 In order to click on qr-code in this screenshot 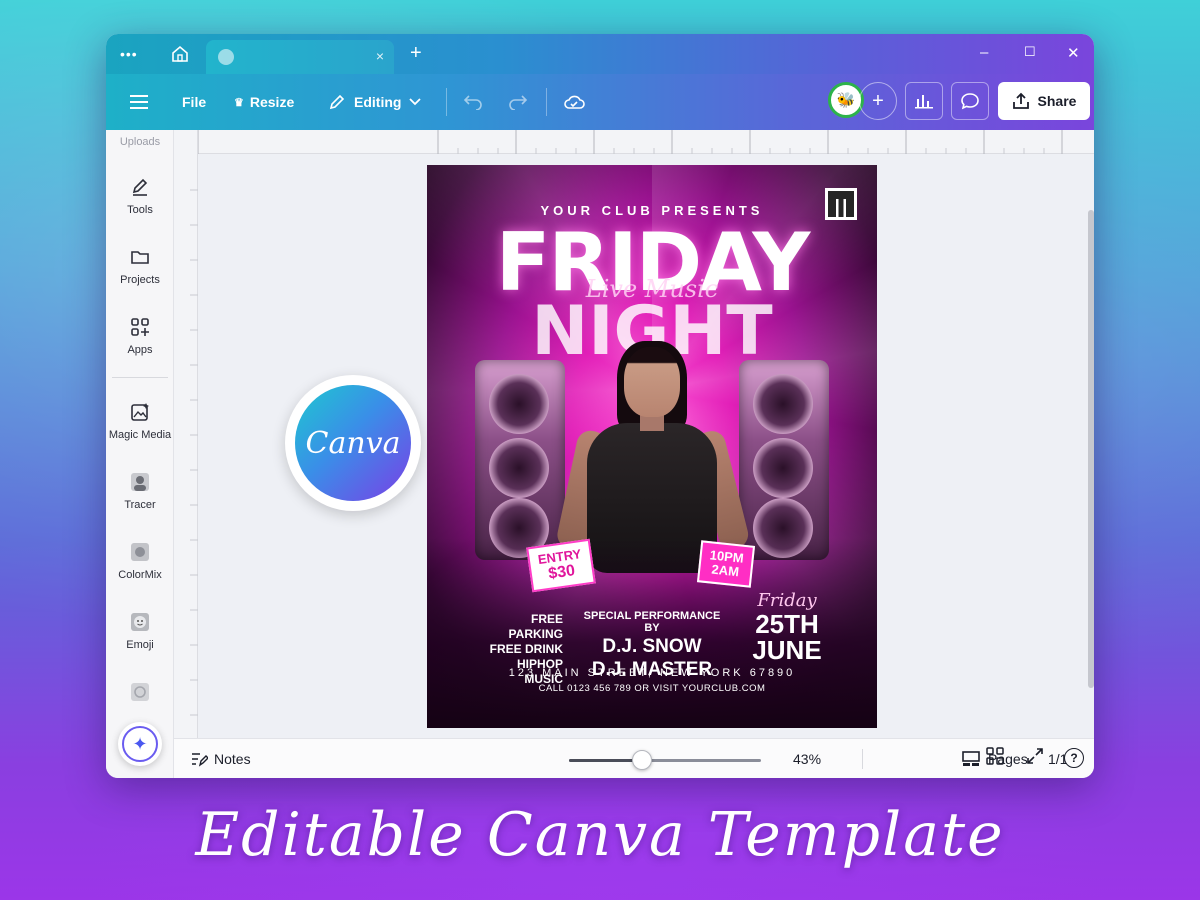, I will do `click(841, 204)`.